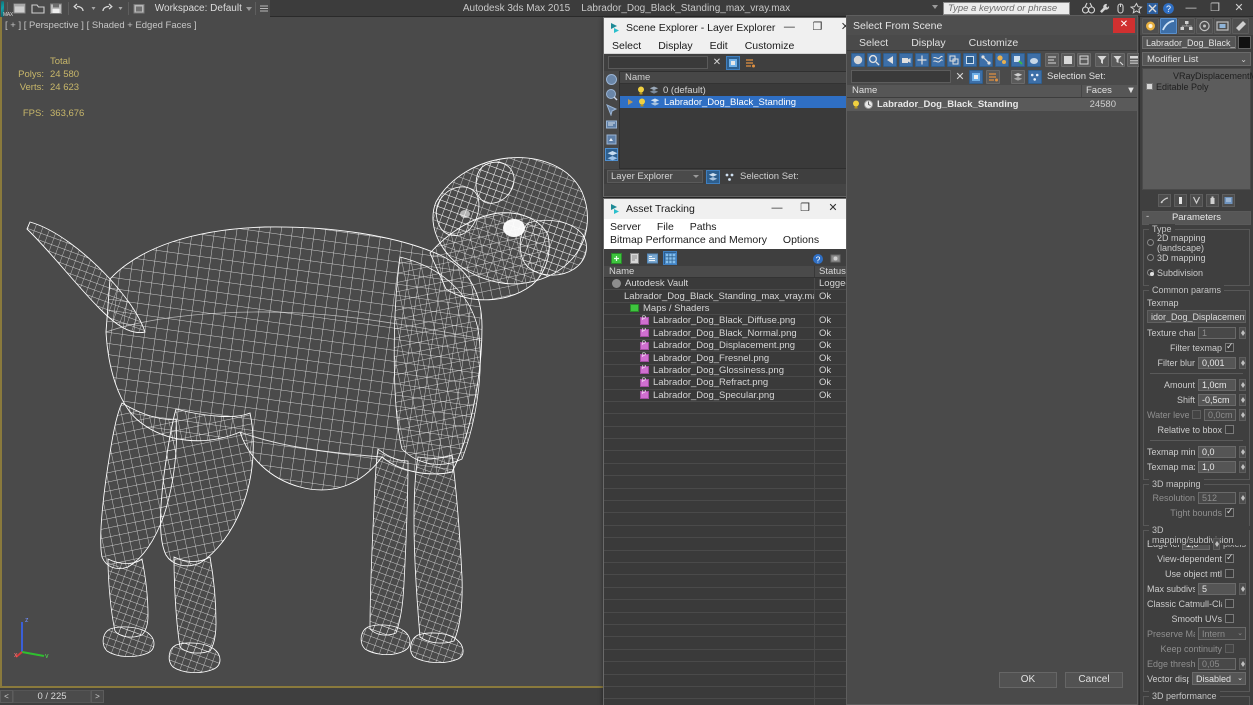 This screenshot has height=705, width=1253. Describe the element at coordinates (727, 28) in the screenshot. I see `scene-explorer-title-bar: Scene Explorer - Layer Explorer — ❐ ✕` at that location.